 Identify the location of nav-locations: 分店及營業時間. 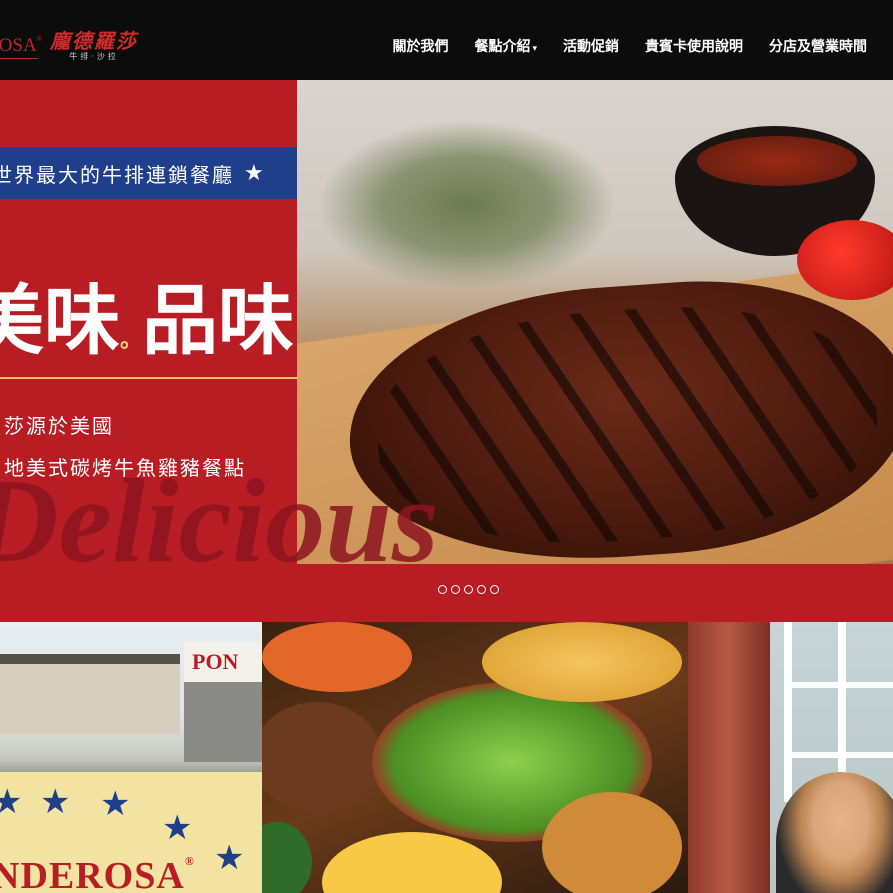
(818, 46).